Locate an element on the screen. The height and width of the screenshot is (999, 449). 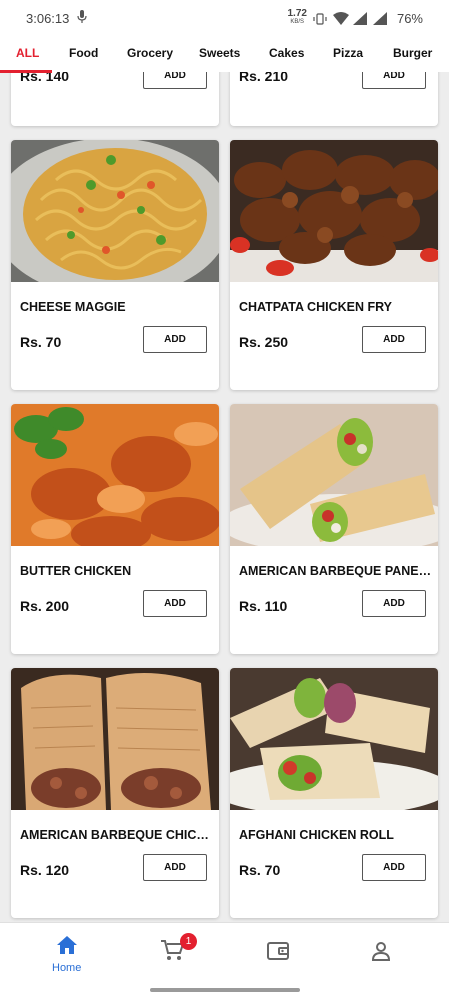
wifi-icon is located at coordinates (340, 18).